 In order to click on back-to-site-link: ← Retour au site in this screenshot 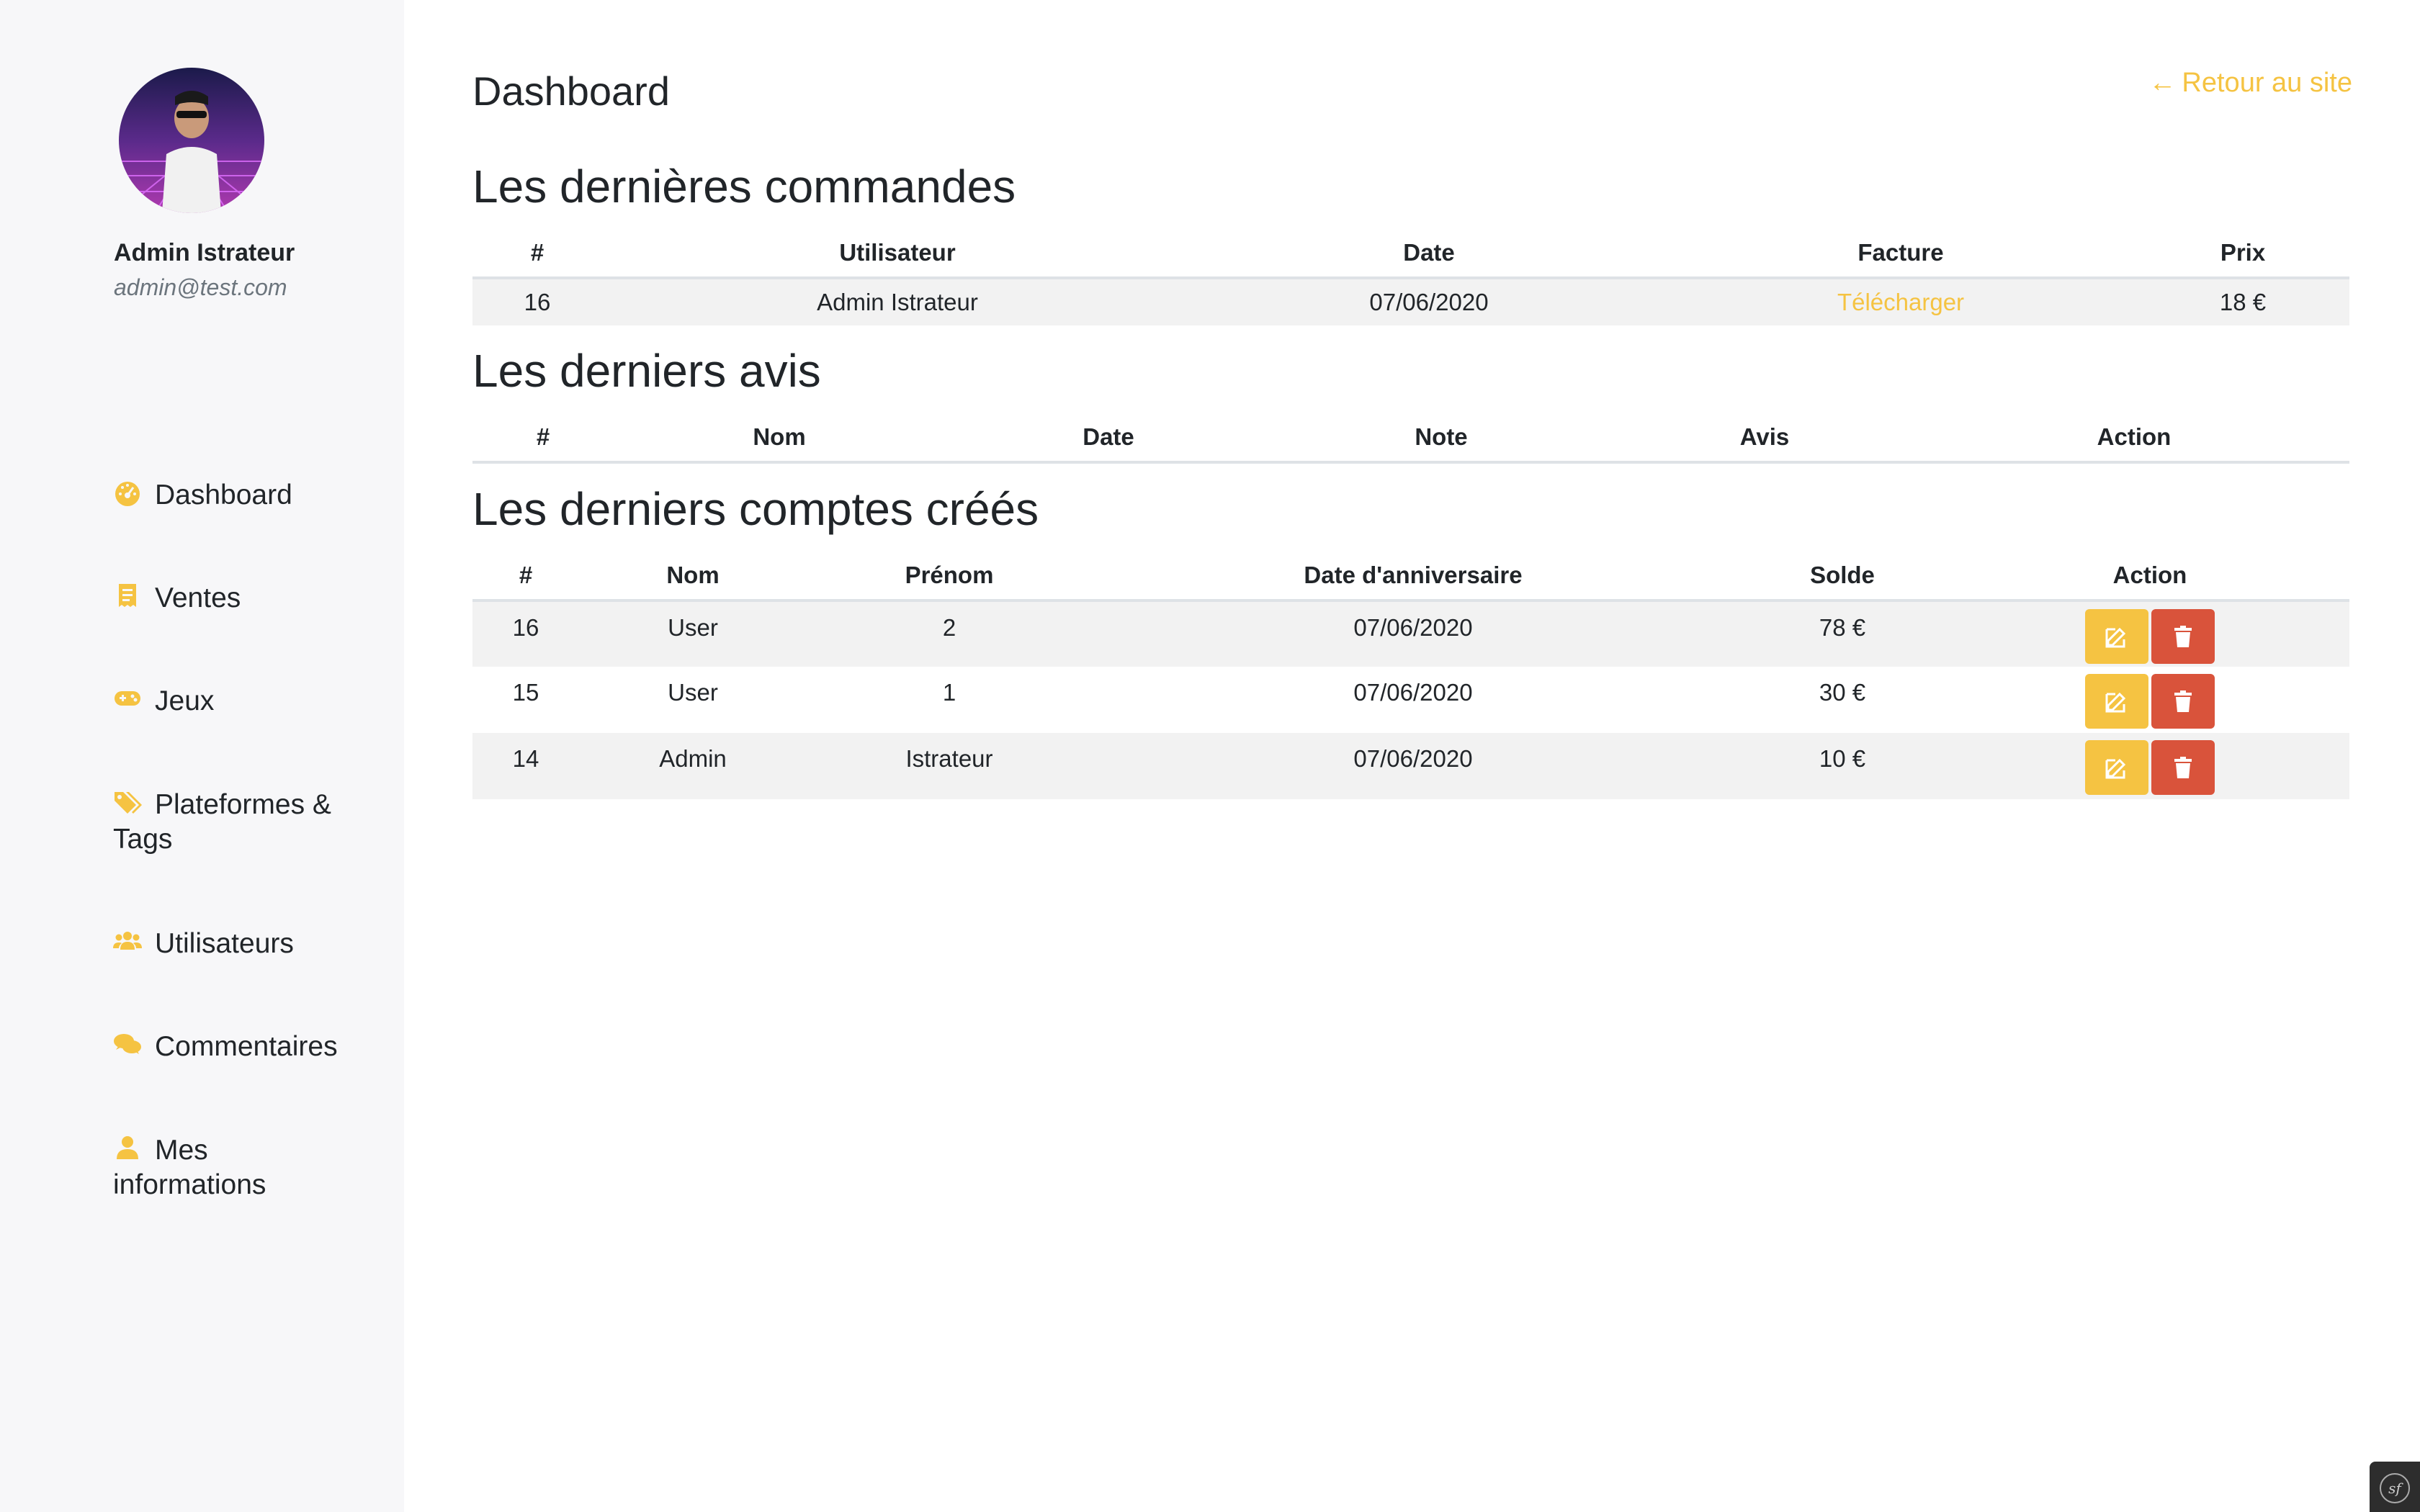, I will do `click(2250, 83)`.